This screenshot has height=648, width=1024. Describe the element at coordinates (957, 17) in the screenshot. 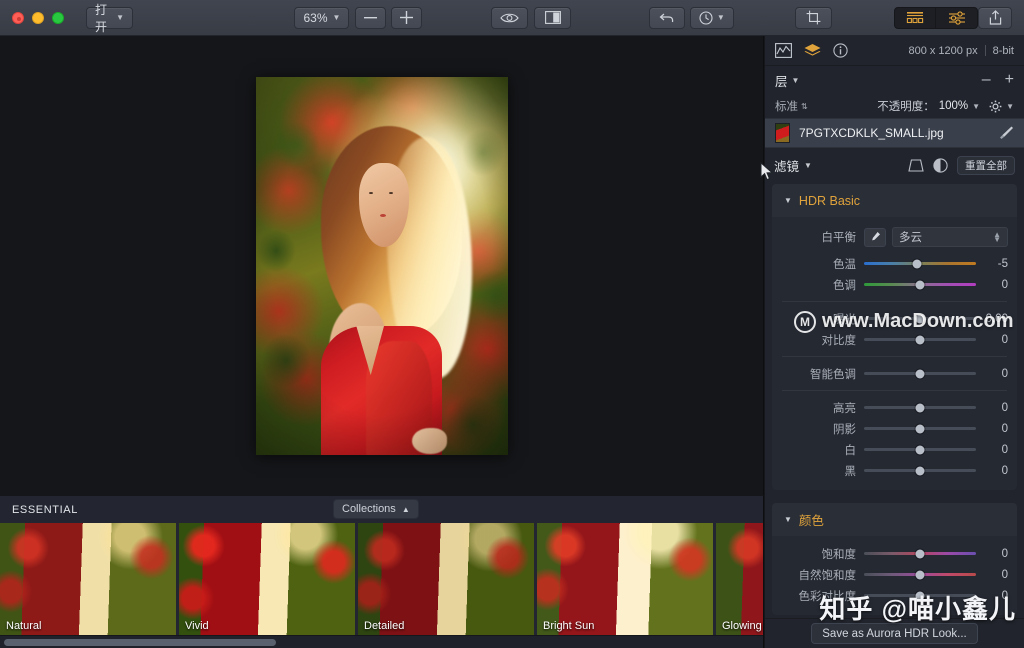

I see `adjustments-panel-toggle` at that location.